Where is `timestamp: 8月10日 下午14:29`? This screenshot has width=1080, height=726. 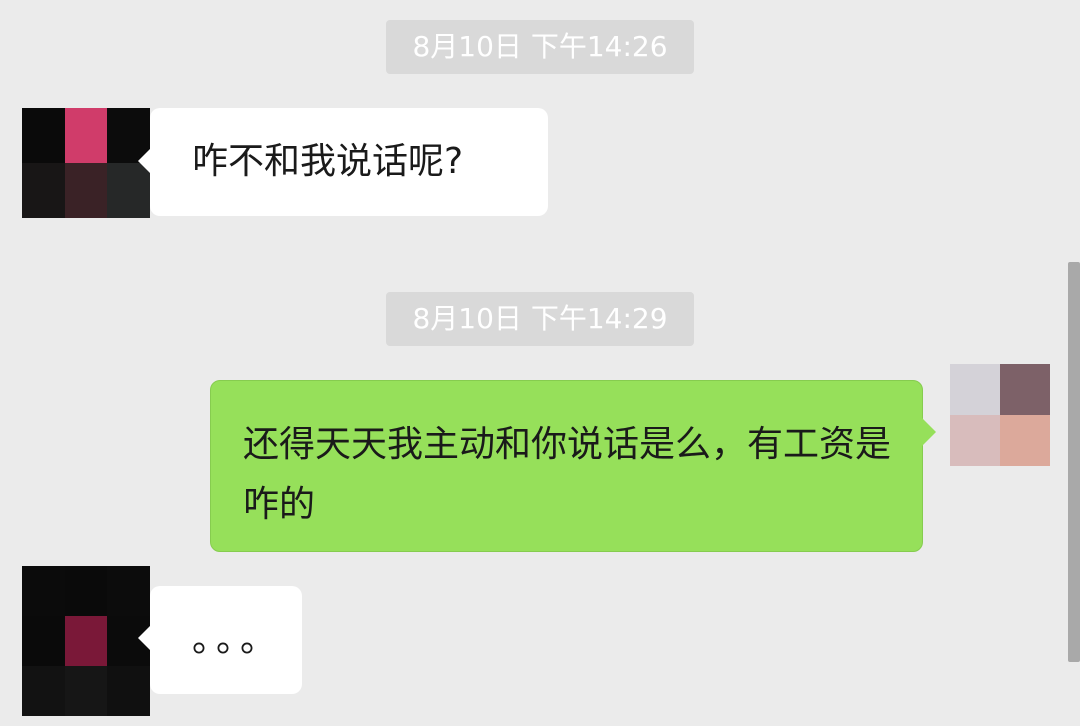
timestamp: 8月10日 下午14:29 is located at coordinates (540, 319).